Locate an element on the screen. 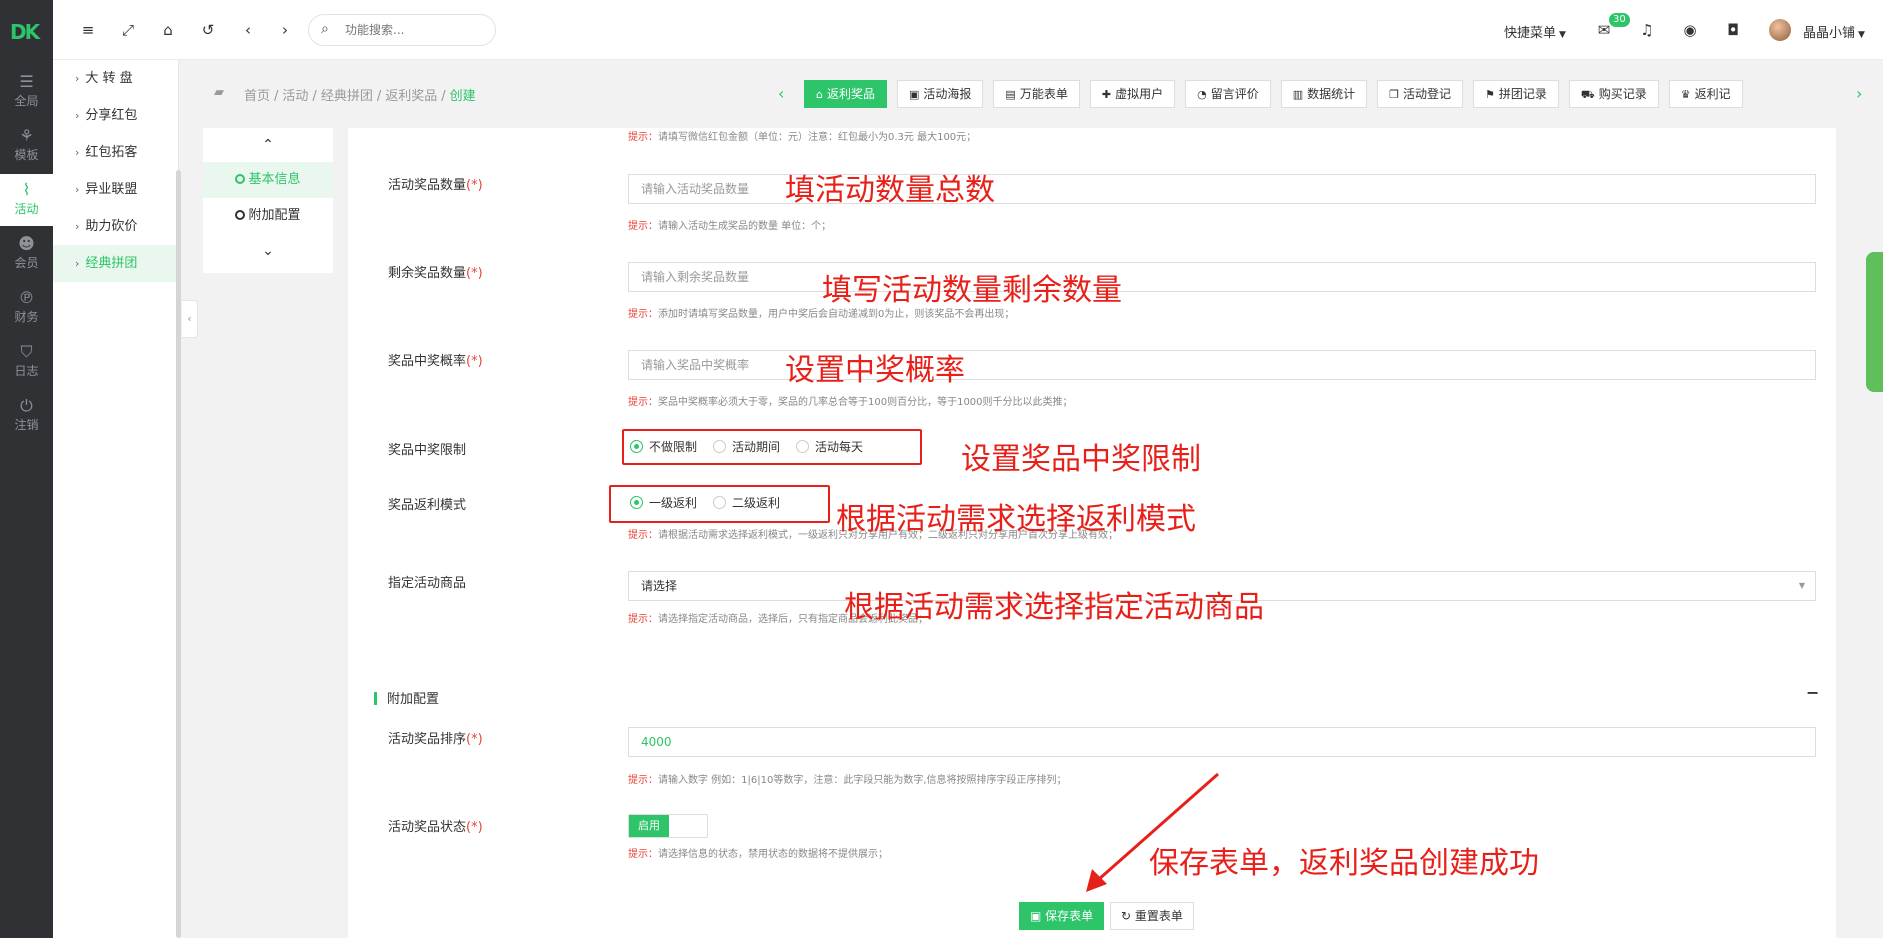 This screenshot has height=938, width=1883. annotation-win-limit: 设置奖品中奖限制 is located at coordinates (1081, 459).